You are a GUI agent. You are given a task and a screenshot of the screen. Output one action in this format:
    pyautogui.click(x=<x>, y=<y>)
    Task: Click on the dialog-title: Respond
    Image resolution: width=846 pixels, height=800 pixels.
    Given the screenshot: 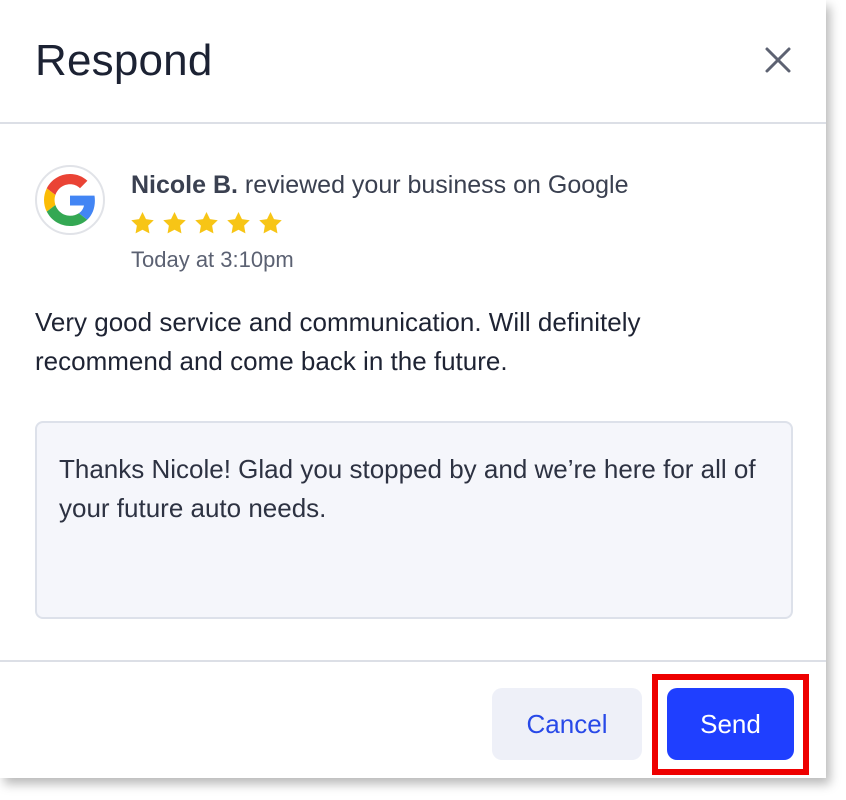 What is the action you would take?
    pyautogui.click(x=124, y=60)
    